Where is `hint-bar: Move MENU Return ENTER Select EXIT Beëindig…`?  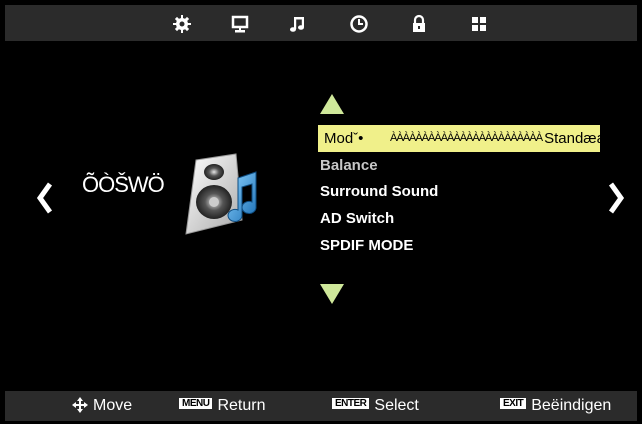 hint-bar: Move MENU Return ENTER Select EXIT Beëindig… is located at coordinates (321, 406).